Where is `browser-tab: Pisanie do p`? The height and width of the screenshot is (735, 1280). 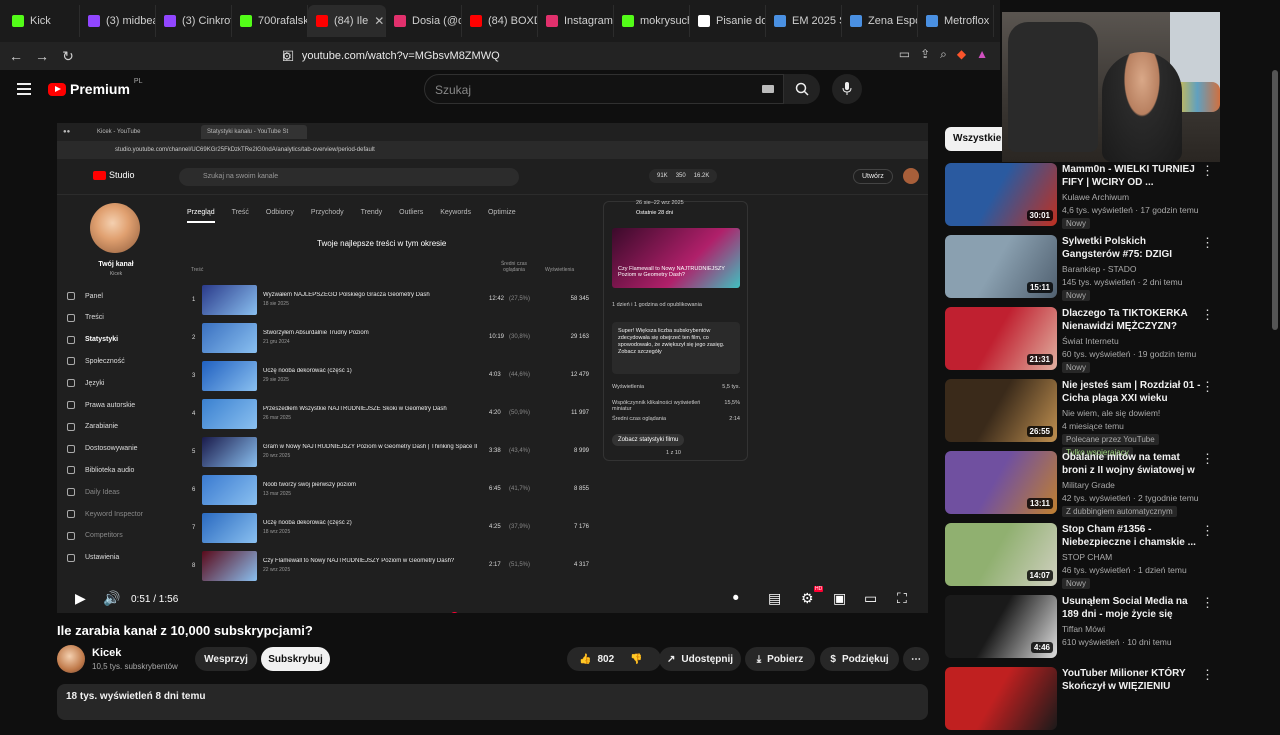 browser-tab: Pisanie do p is located at coordinates (728, 21).